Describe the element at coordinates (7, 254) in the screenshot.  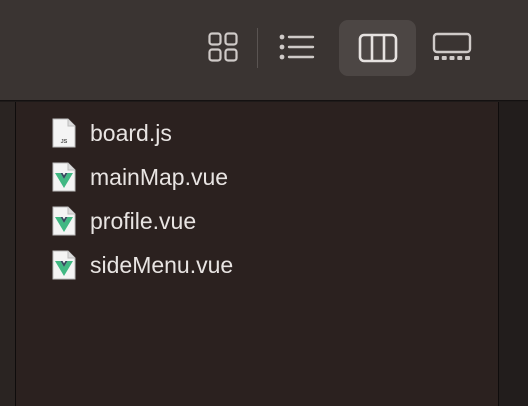
I see `previous-column` at that location.